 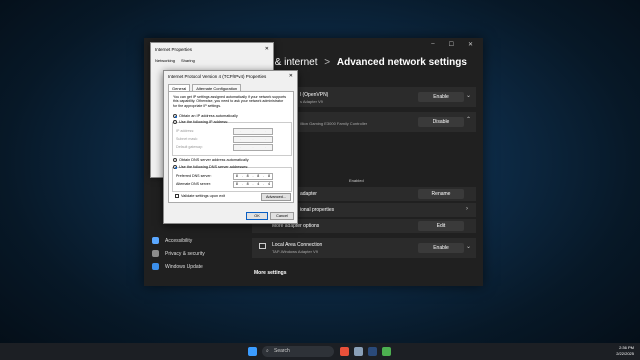 I want to click on sidebar-item-label: Windows Update, so click(x=184, y=266).